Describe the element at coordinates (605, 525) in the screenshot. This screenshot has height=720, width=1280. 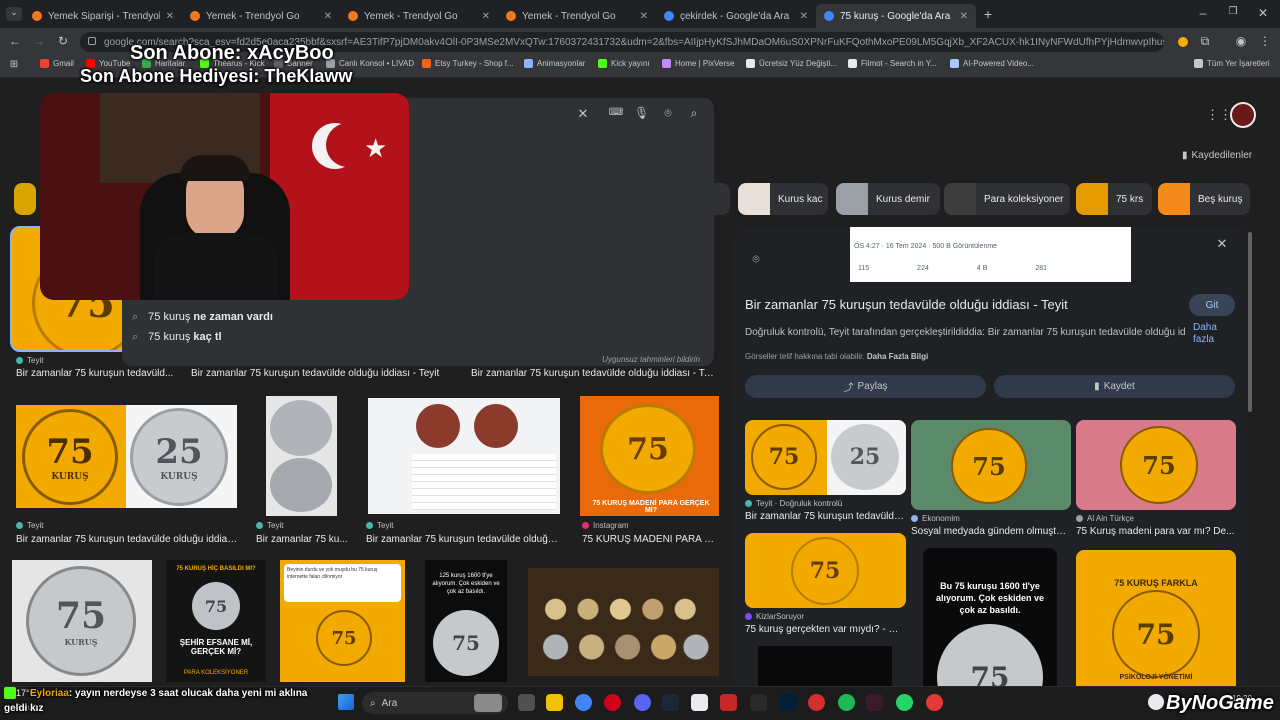
I see `result-source: Instagram` at that location.